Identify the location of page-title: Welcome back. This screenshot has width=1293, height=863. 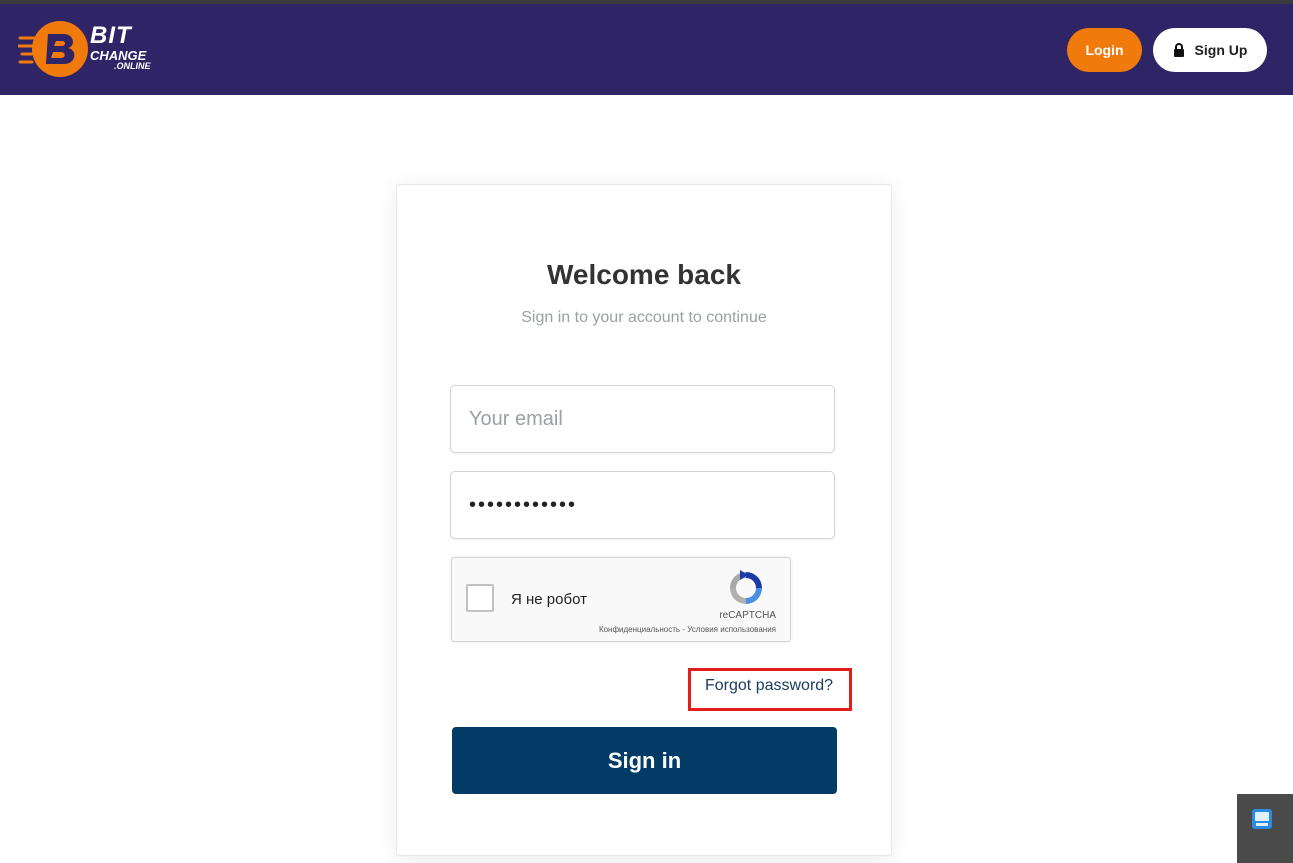
(644, 274).